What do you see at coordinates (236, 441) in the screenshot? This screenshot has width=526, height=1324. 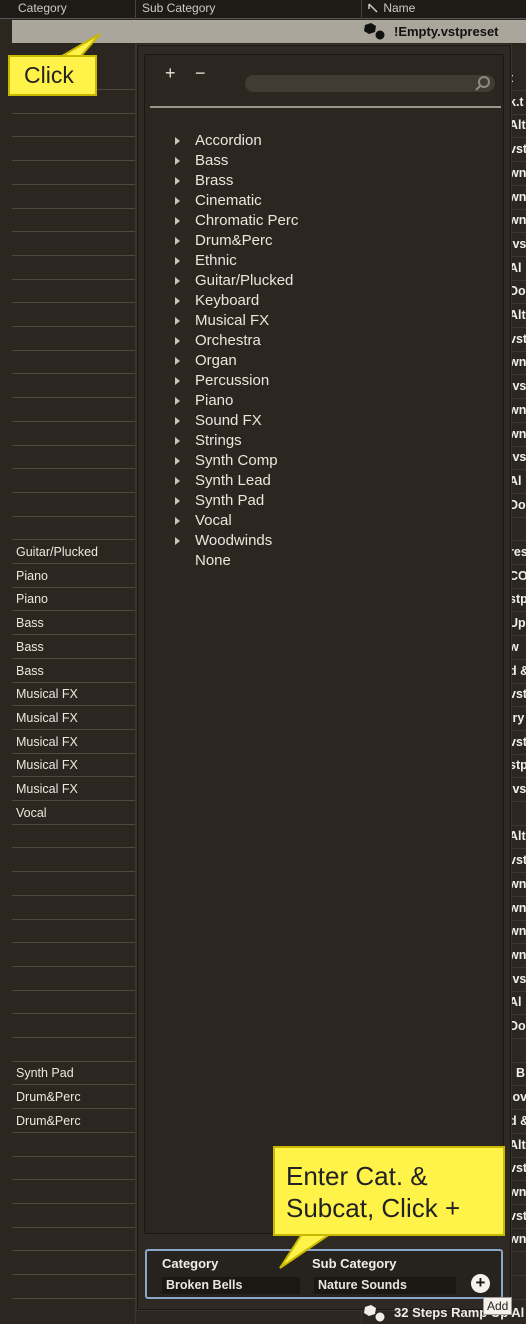 I see `category-tree-item: Strings` at bounding box center [236, 441].